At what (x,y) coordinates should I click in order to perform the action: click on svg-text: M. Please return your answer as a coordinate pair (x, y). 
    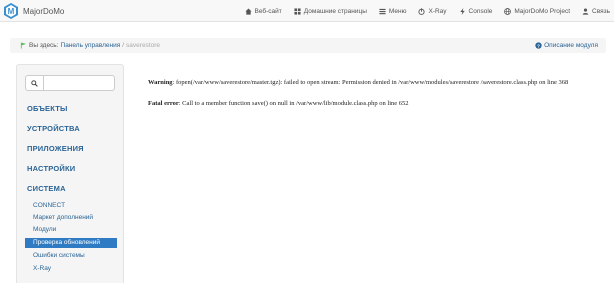
    Looking at the image, I should click on (11, 11).